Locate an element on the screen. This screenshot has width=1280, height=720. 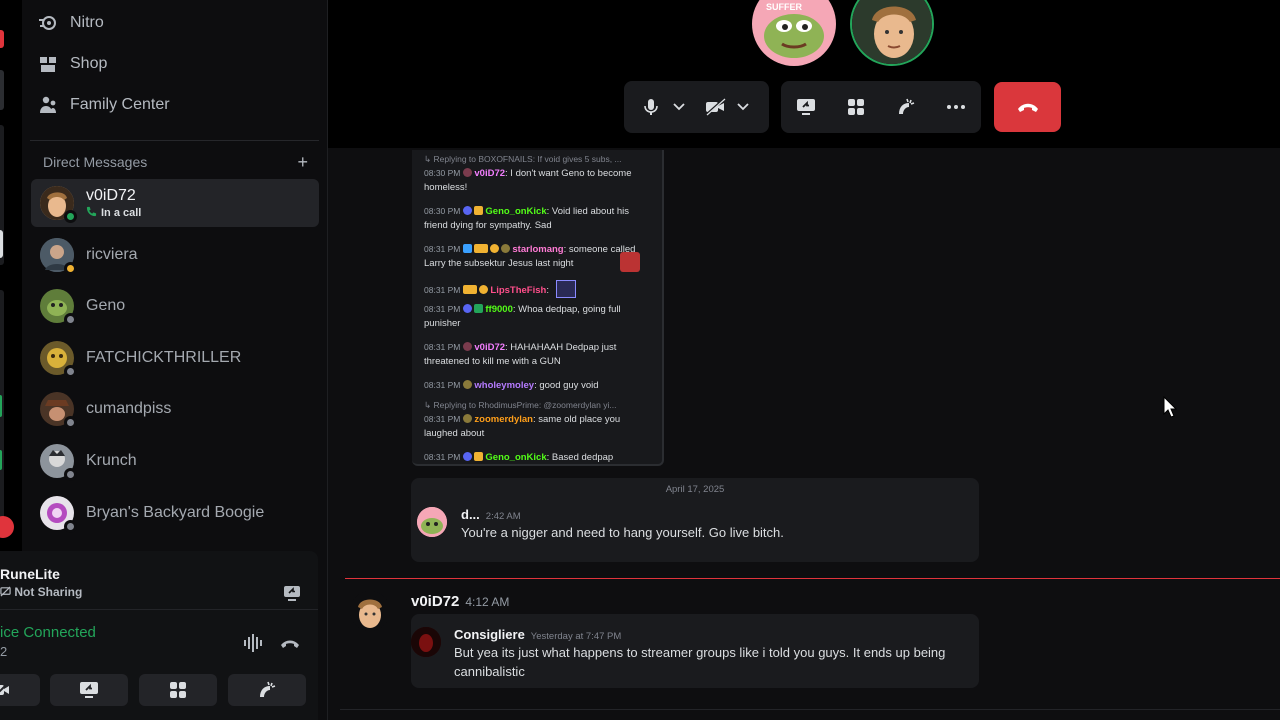
screen-off-icon is located at coordinates (7, 592).